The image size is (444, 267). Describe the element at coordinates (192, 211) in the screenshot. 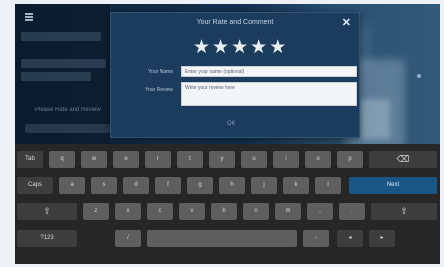

I see `key-v: v` at that location.